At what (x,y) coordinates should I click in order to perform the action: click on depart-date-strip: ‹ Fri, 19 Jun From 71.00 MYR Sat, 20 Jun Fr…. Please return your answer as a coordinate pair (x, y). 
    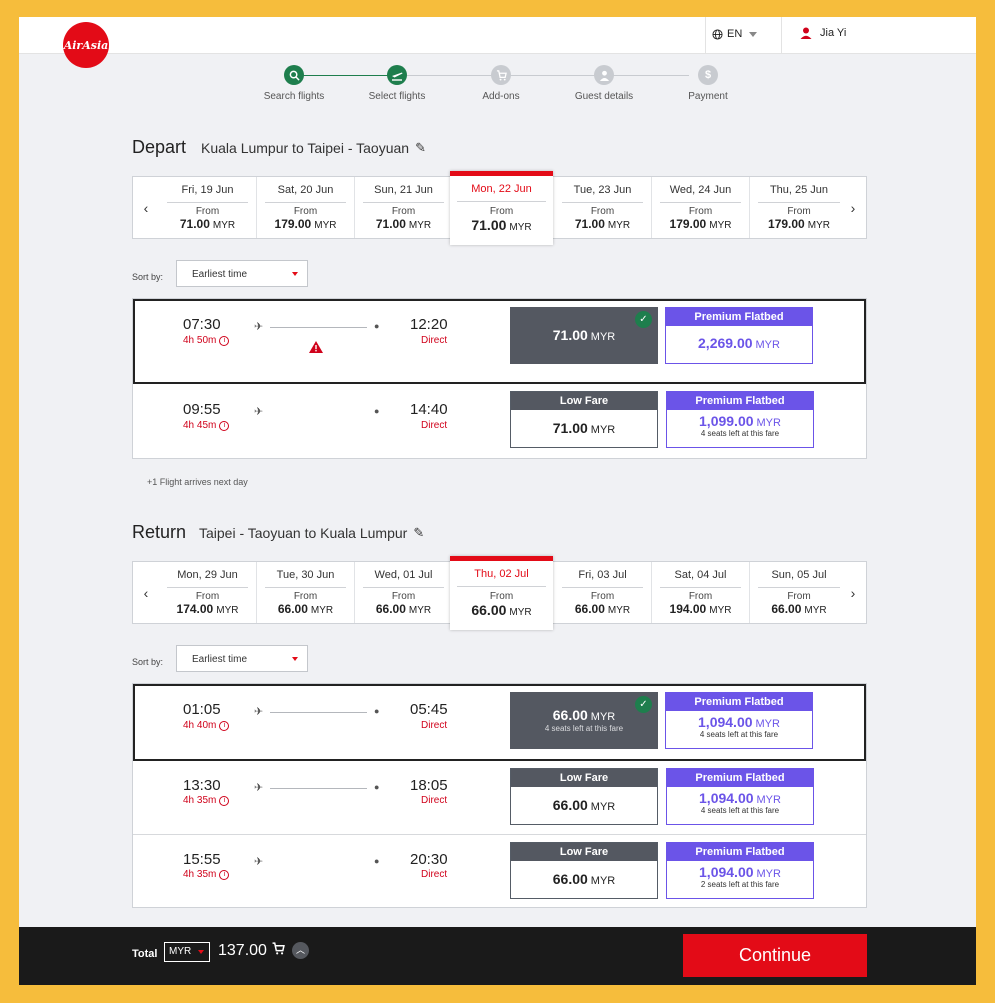
    Looking at the image, I should click on (499, 208).